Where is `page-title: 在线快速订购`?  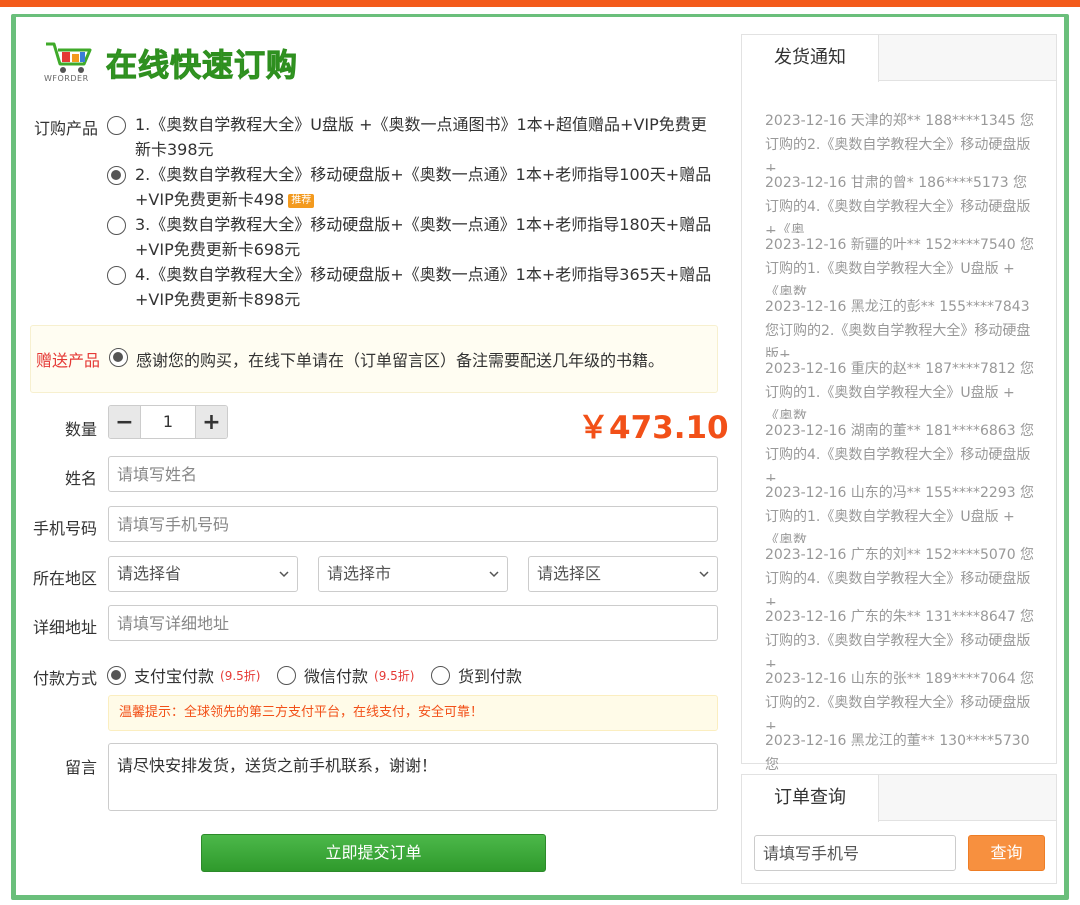
page-title: 在线快速订购 is located at coordinates (202, 66).